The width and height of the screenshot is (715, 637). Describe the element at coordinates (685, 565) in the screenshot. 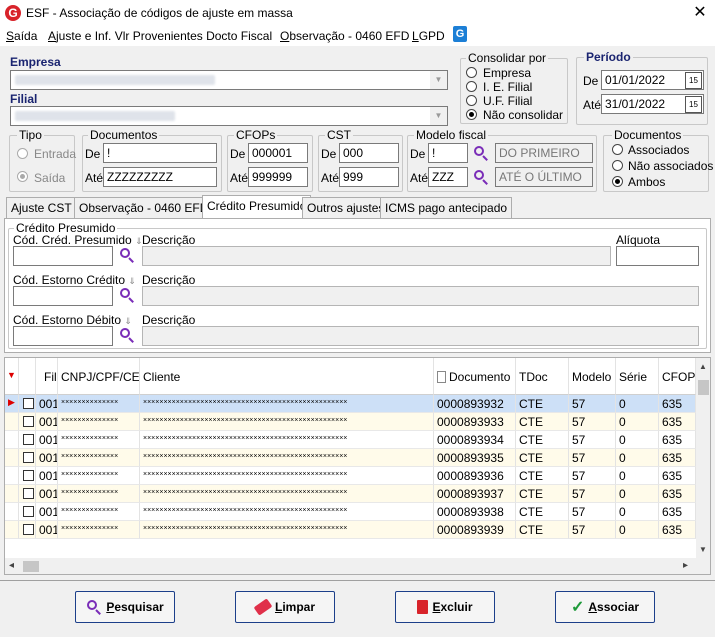

I see `scroll-right-icon: ▸` at that location.